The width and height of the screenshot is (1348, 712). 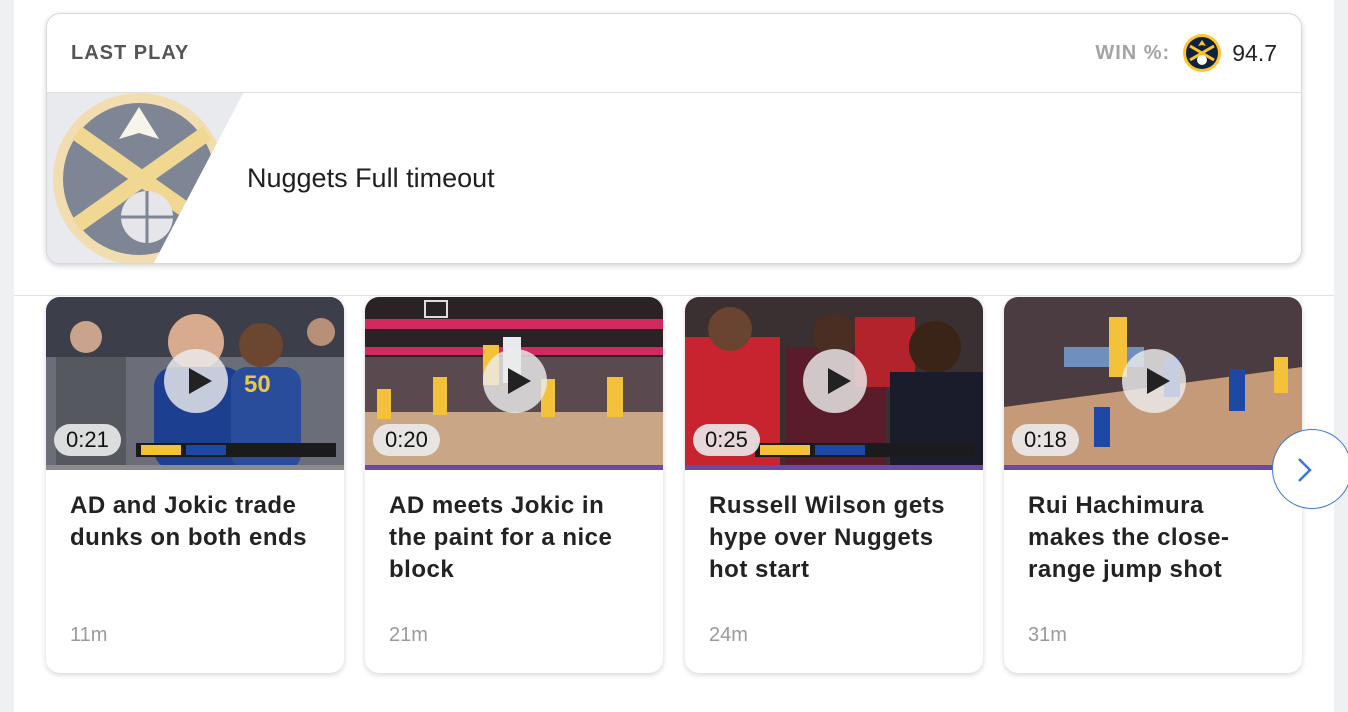 What do you see at coordinates (408, 635) in the screenshot?
I see `video-age: 21m` at bounding box center [408, 635].